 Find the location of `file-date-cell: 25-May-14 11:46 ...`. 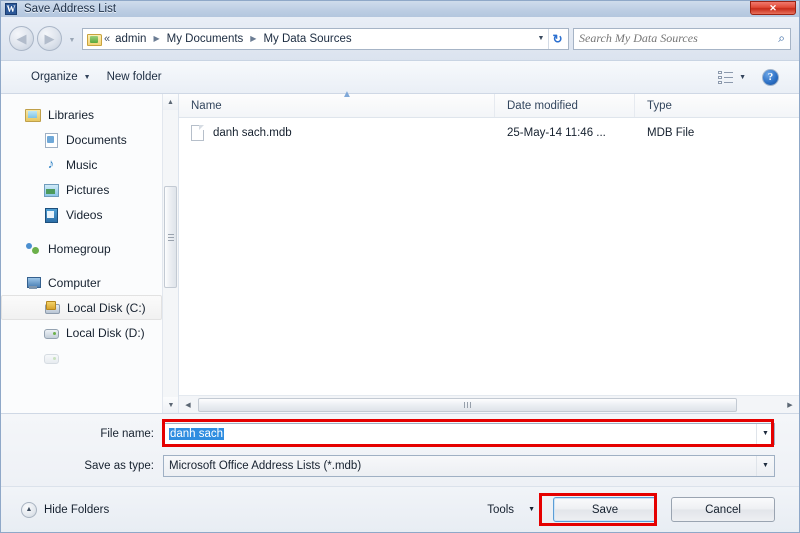

file-date-cell: 25-May-14 11:46 ... is located at coordinates (556, 133).